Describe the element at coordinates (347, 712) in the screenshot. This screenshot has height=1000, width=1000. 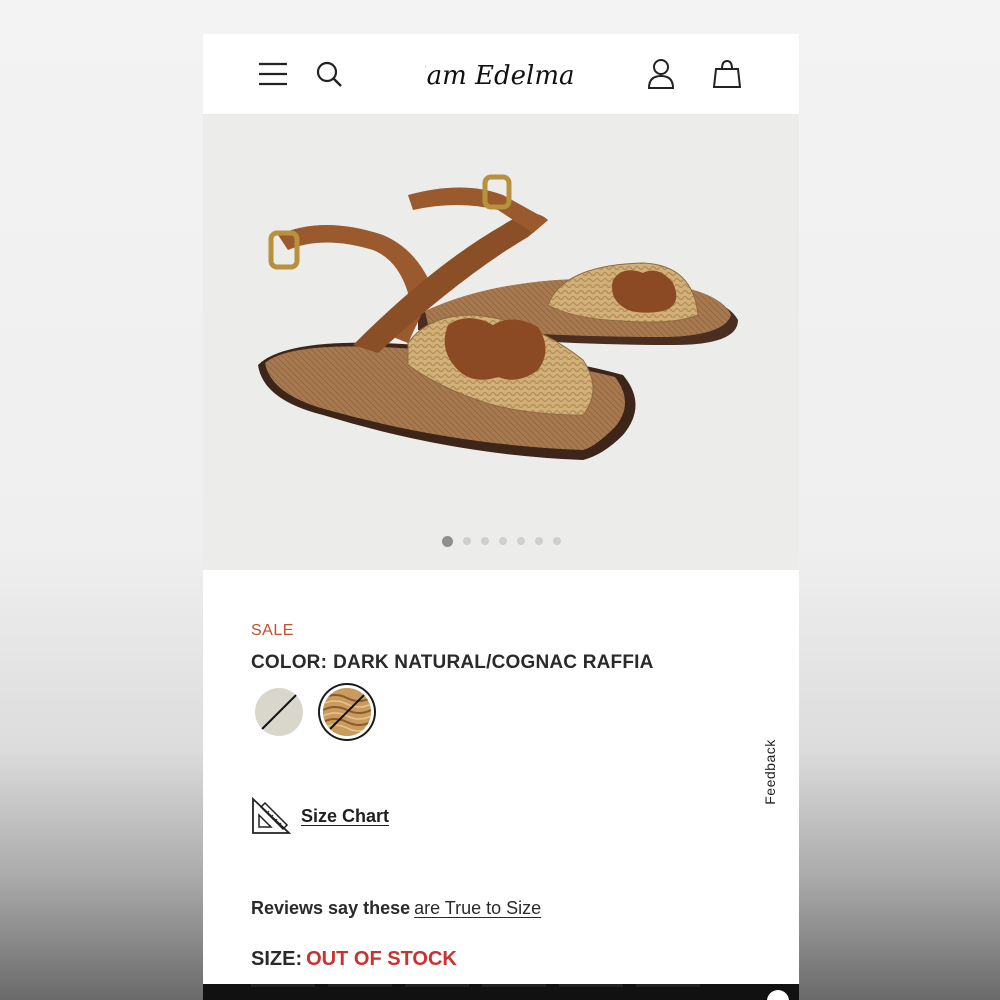
I see `color-swatch-dark-natural-cognac` at that location.